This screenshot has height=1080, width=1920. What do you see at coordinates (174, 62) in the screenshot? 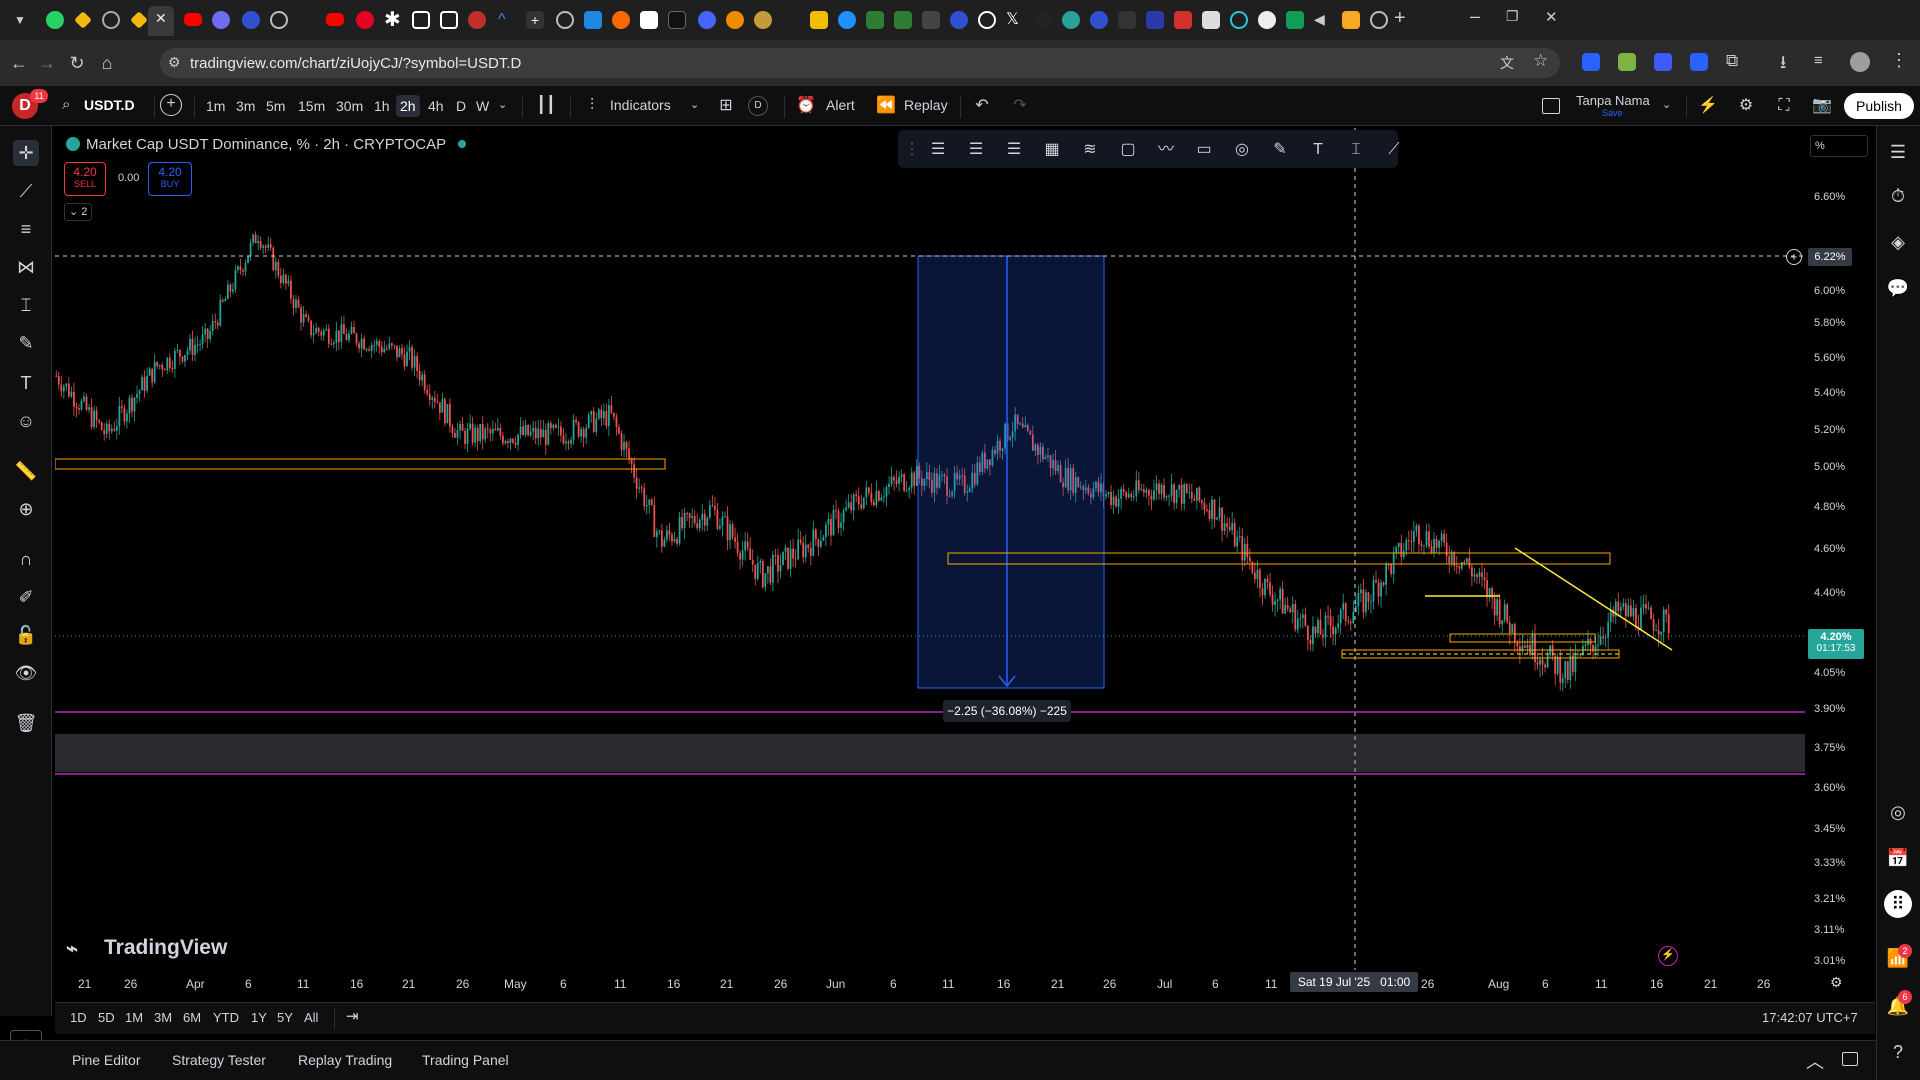
I see `site-info-icon: ⚙` at bounding box center [174, 62].